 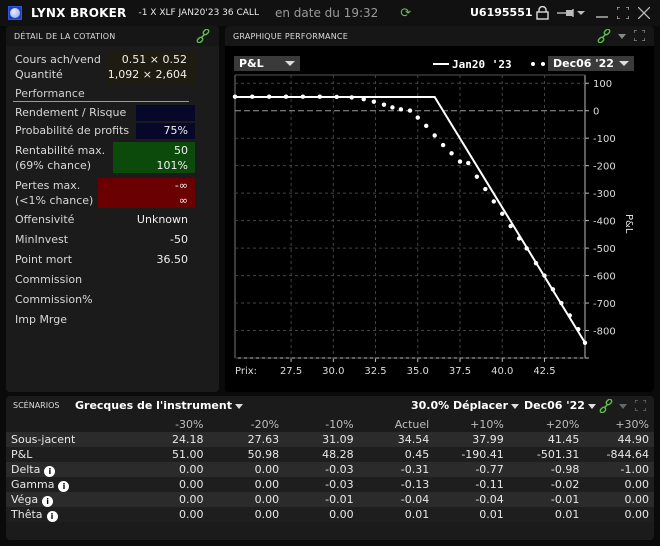 What do you see at coordinates (604, 194) in the screenshot?
I see `y-tick-label: -300` at bounding box center [604, 194].